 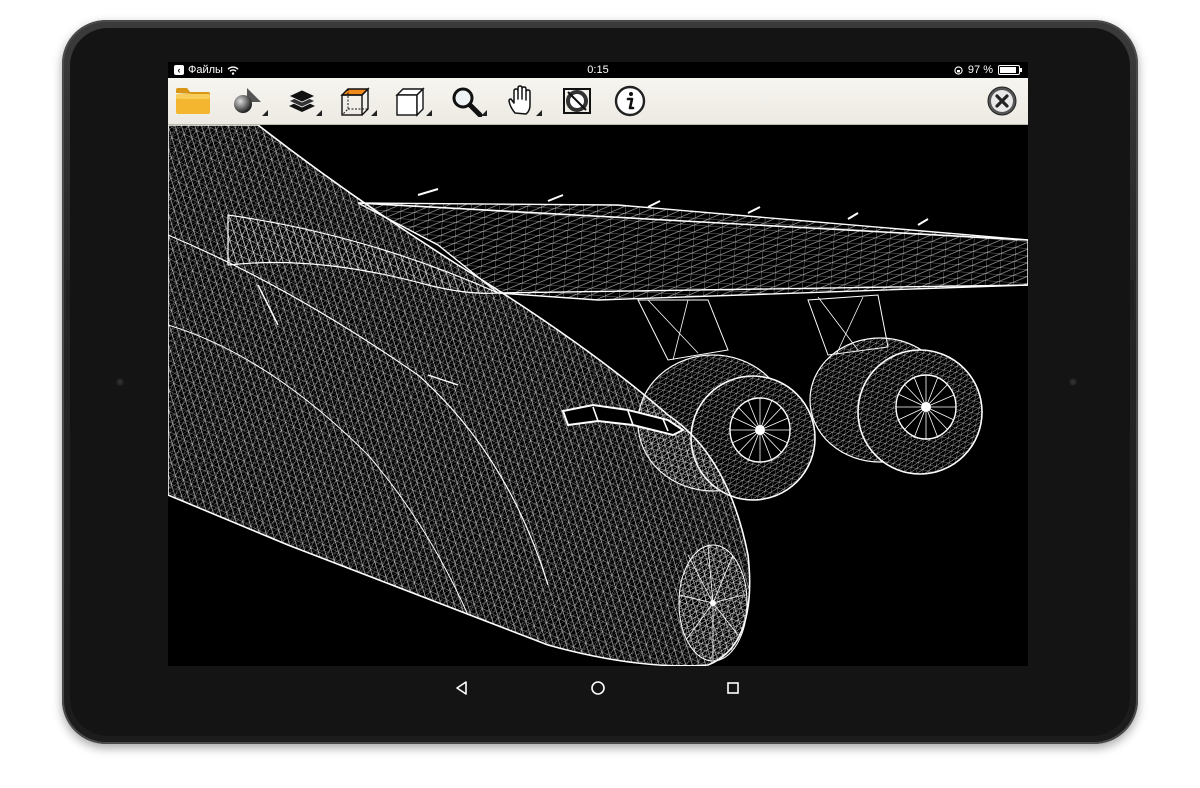 I want to click on volume-button, so click(x=68, y=300).